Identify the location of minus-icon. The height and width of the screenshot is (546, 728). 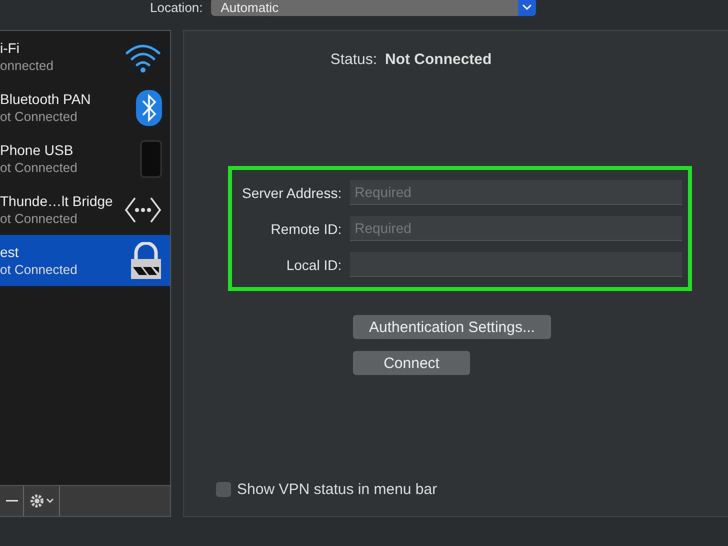
(12, 501).